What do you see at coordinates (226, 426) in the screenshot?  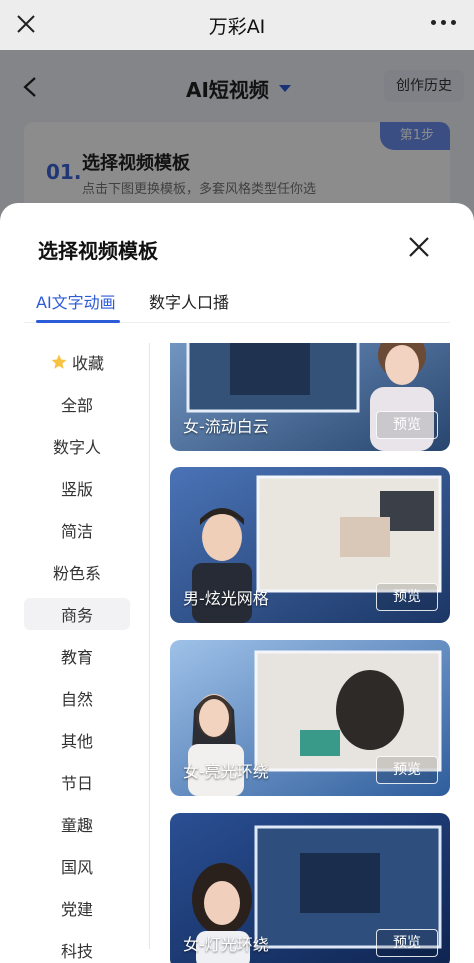 I see `template-name: 女-流动白云` at bounding box center [226, 426].